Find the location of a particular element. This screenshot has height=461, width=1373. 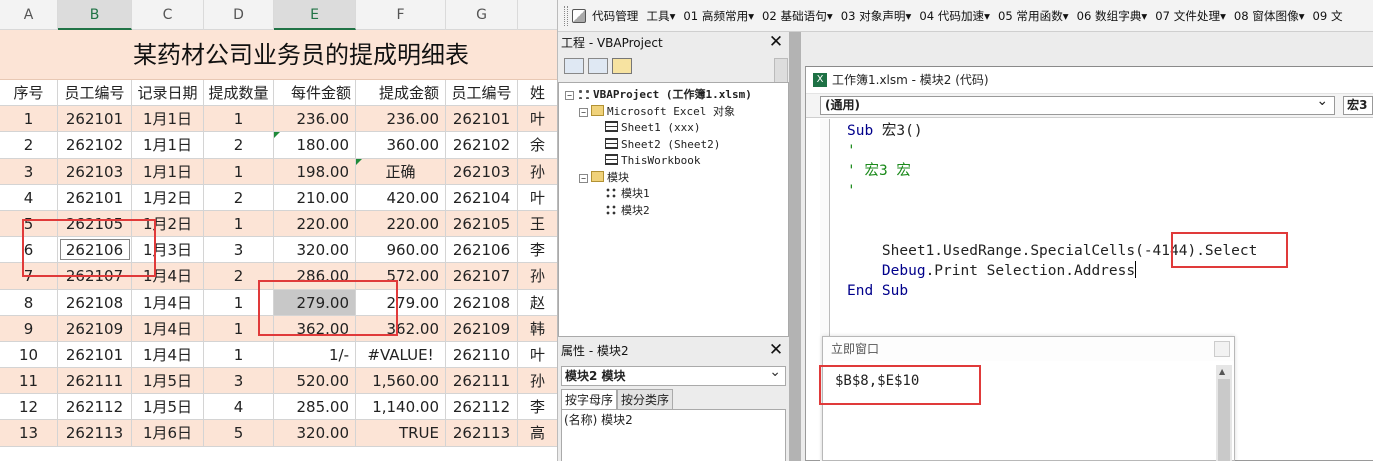

table-cell: 262111 is located at coordinates (95, 381).